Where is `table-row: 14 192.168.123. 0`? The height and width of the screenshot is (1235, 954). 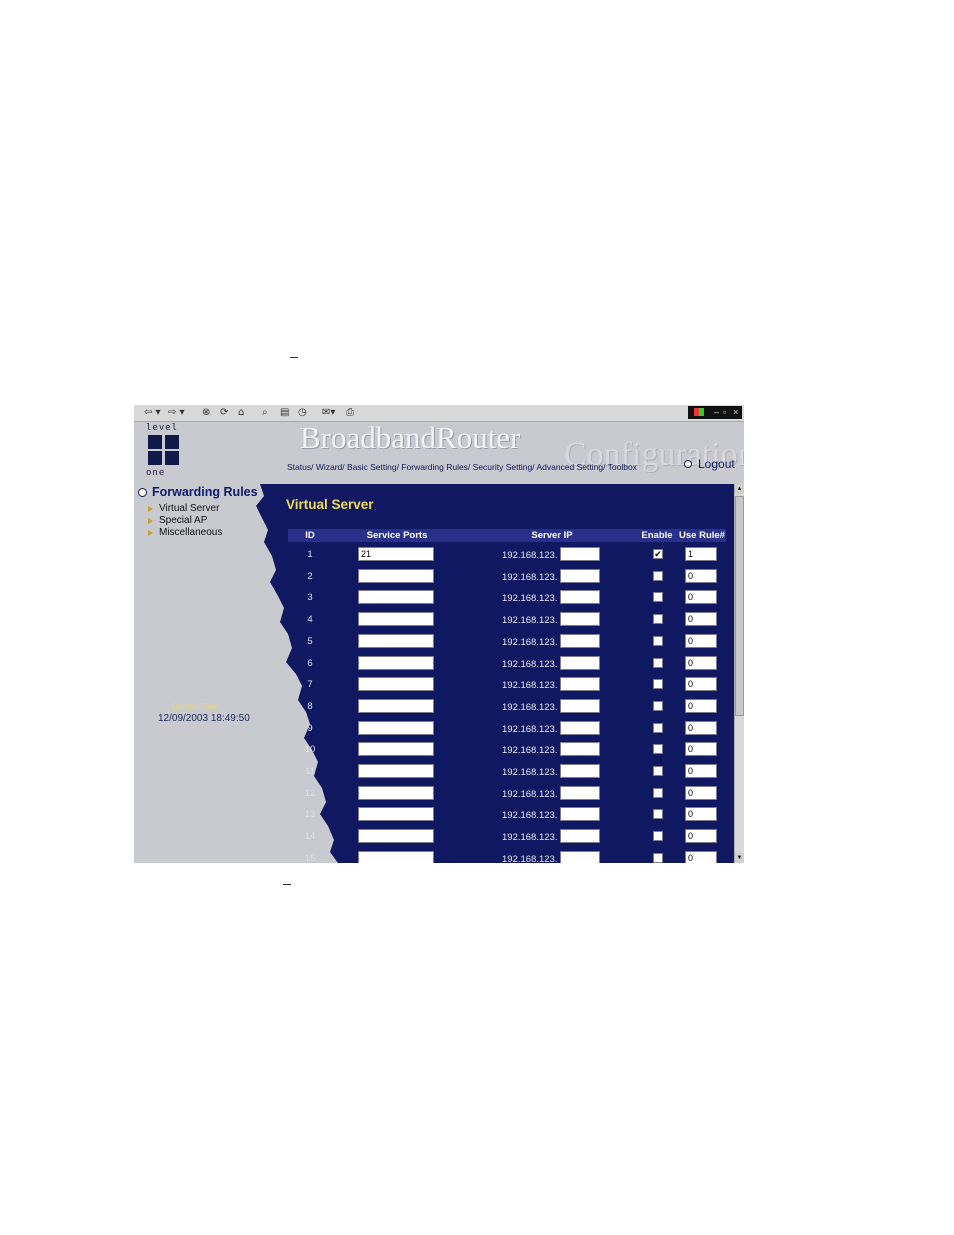
table-row: 14 192.168.123. 0 is located at coordinates (507, 837).